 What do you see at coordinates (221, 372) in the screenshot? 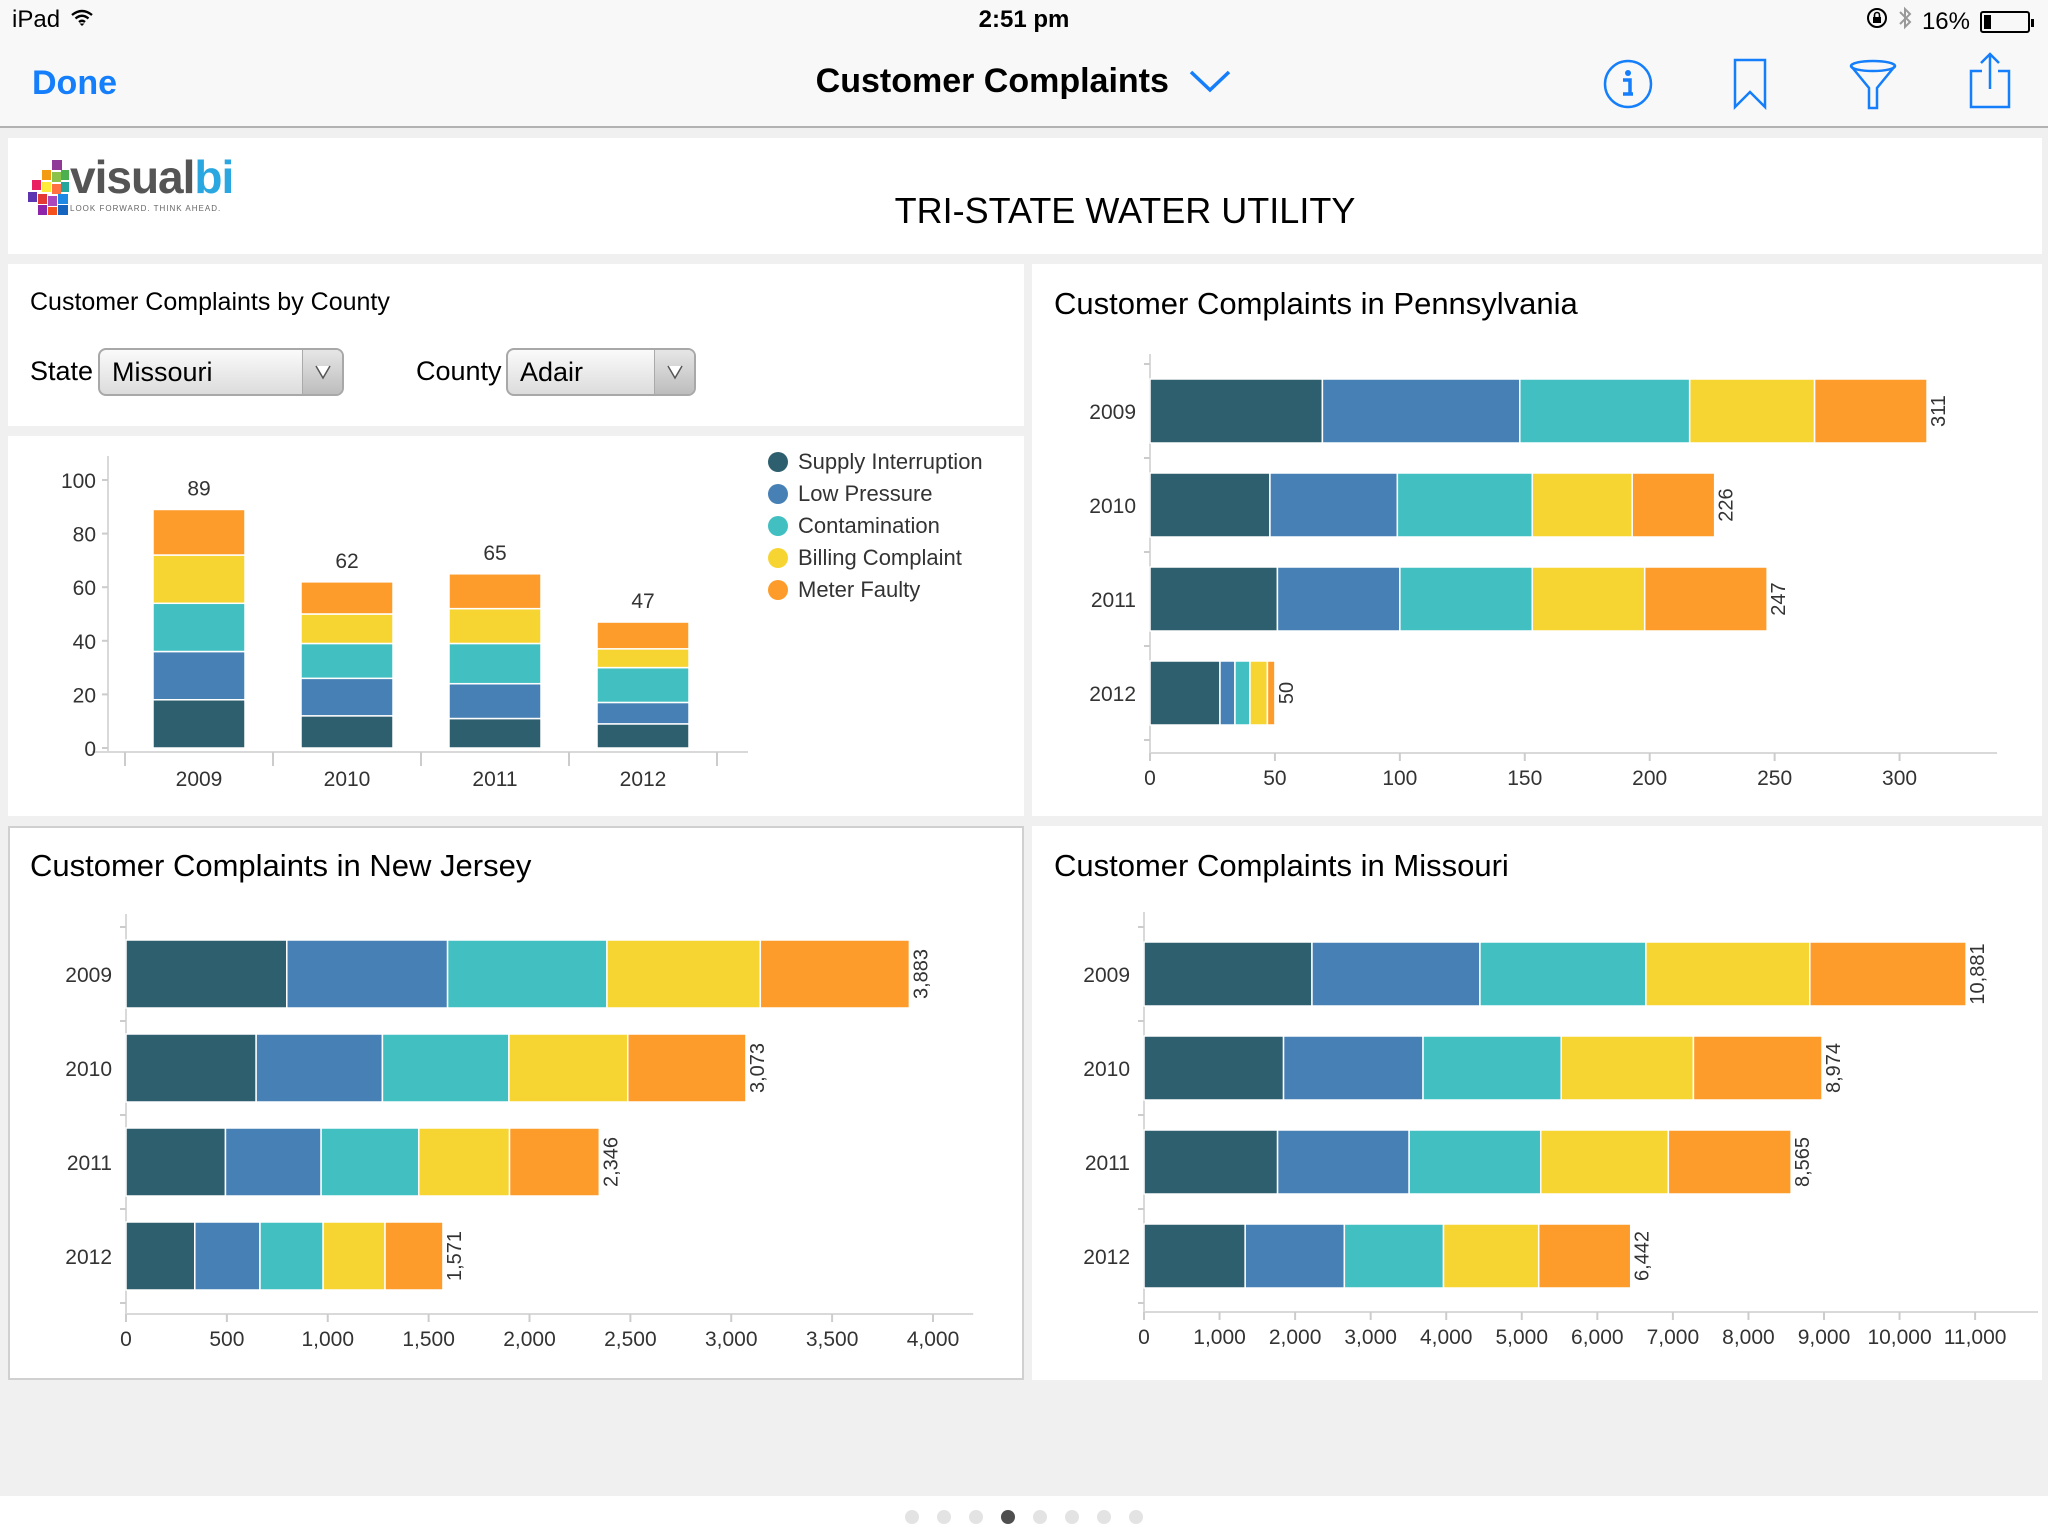
I see `state-dropdown: Missouri` at bounding box center [221, 372].